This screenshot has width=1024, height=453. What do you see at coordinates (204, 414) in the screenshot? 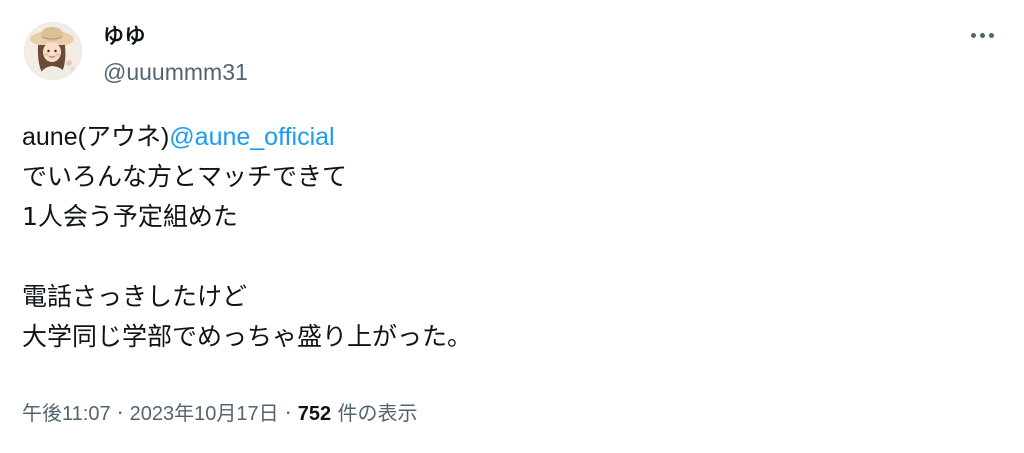
I see `tweet-date: 2023年10月17日` at bounding box center [204, 414].